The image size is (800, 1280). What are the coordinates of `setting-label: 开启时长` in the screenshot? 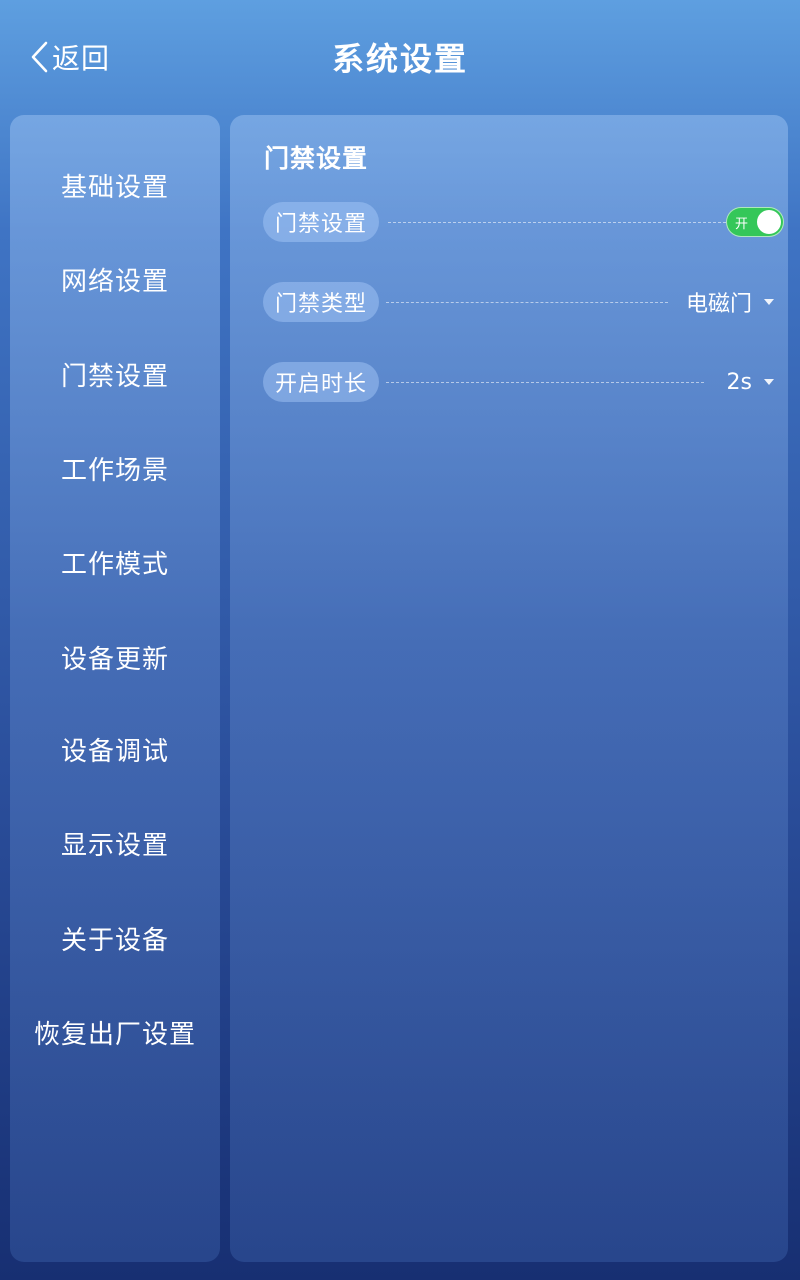 It's located at (321, 382).